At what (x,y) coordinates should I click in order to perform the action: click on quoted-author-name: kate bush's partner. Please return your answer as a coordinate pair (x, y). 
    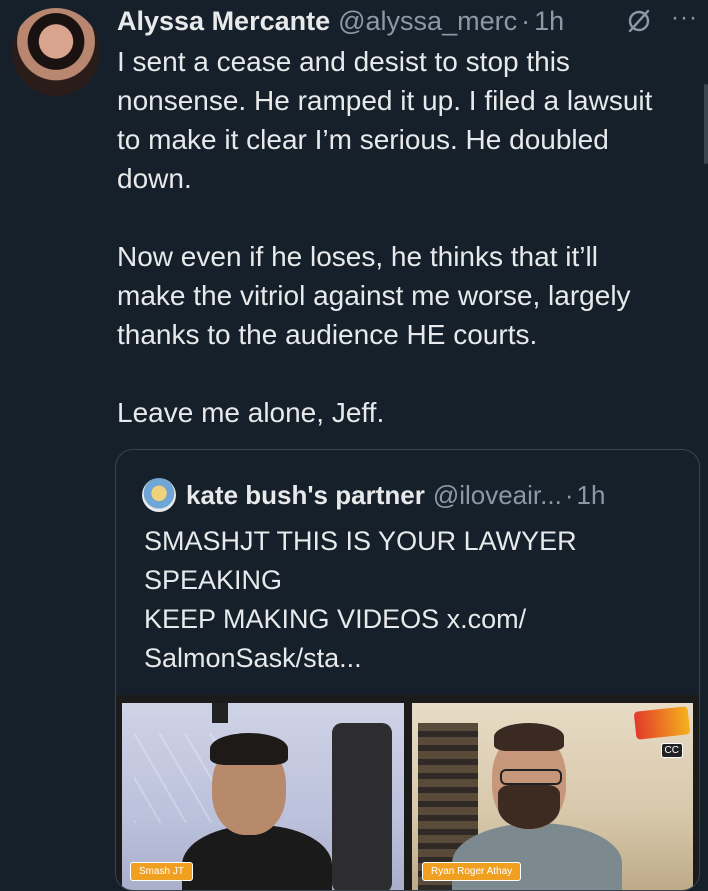
    Looking at the image, I should click on (305, 495).